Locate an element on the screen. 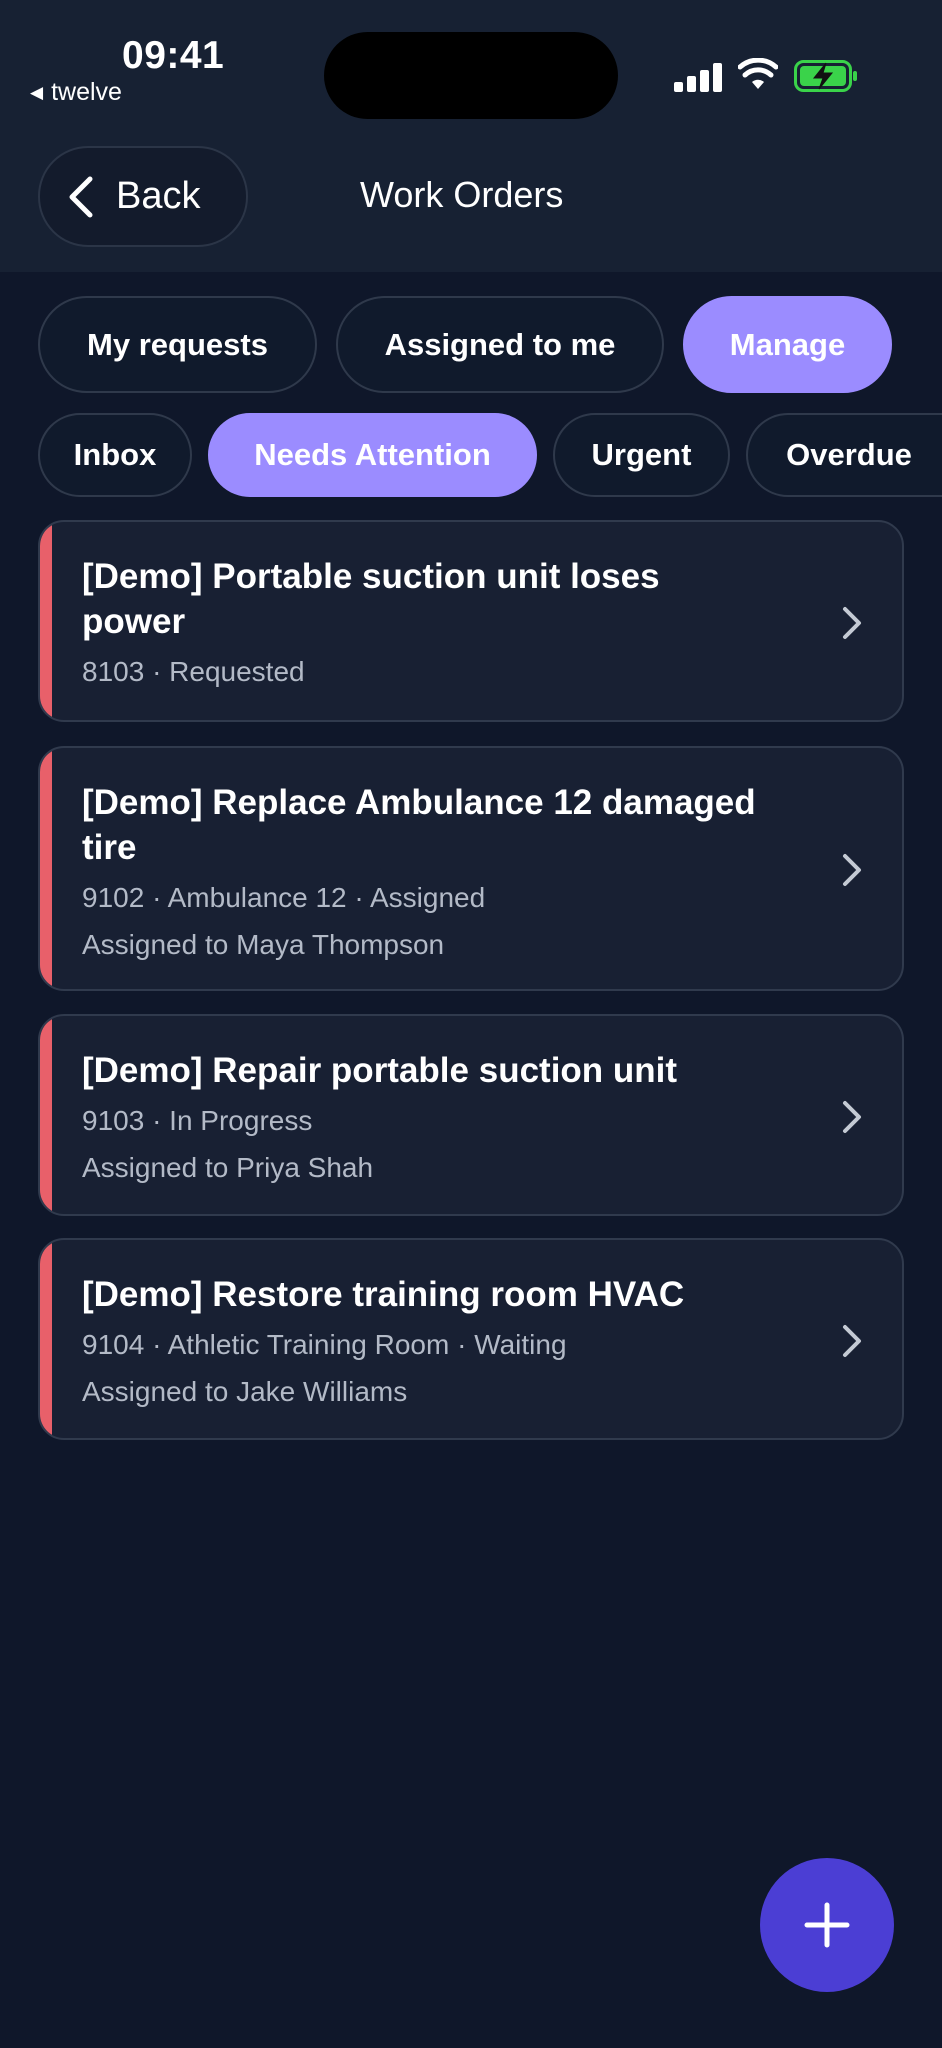 Image resolution: width=942 pixels, height=2048 pixels. carrier-label: twelve is located at coordinates (86, 92).